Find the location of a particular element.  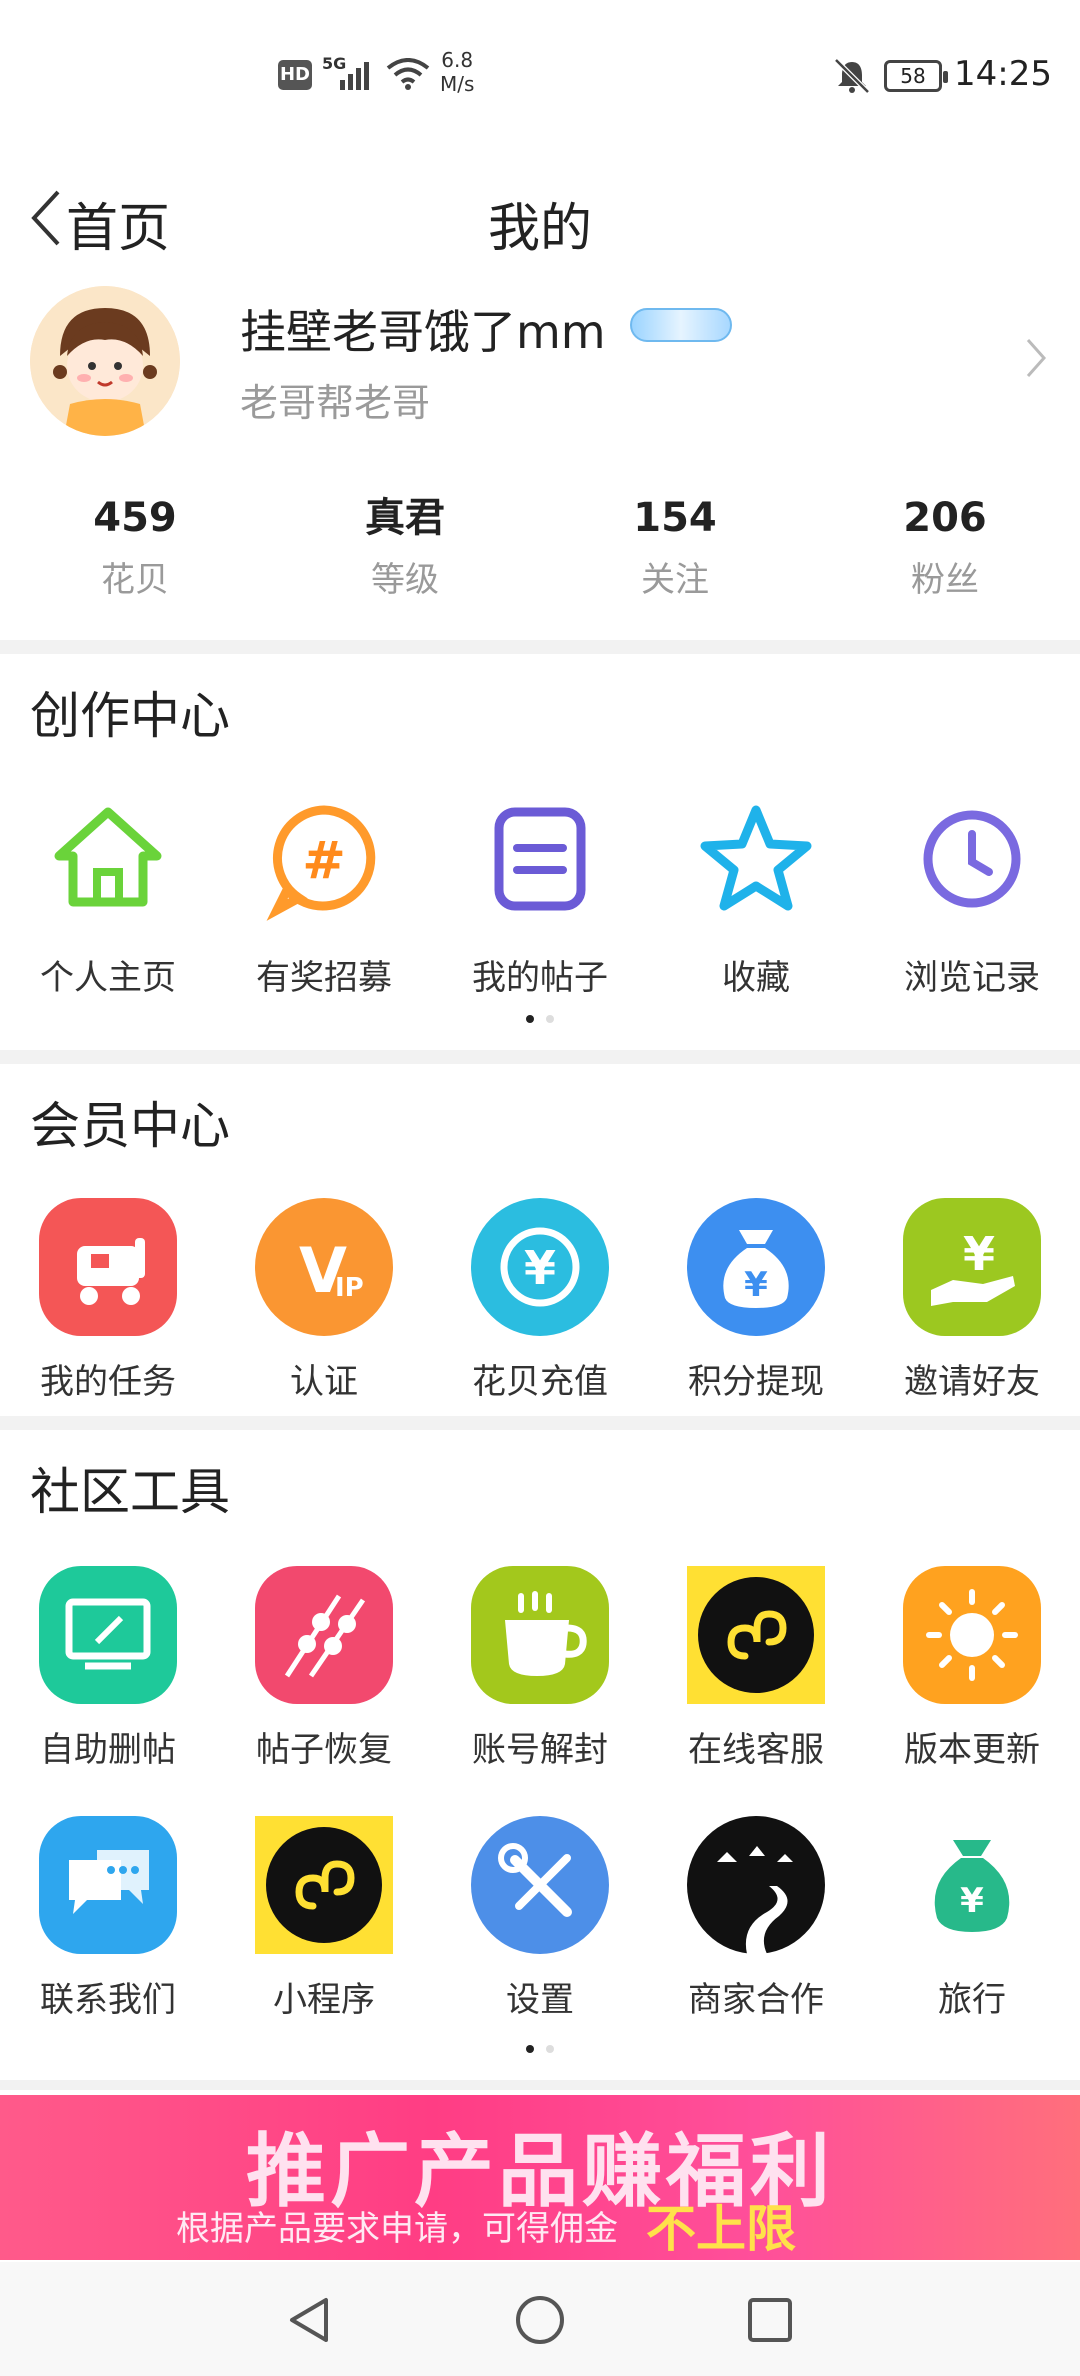

grid-item-post-recovery: 帖子恢复 is located at coordinates (324, 1668).